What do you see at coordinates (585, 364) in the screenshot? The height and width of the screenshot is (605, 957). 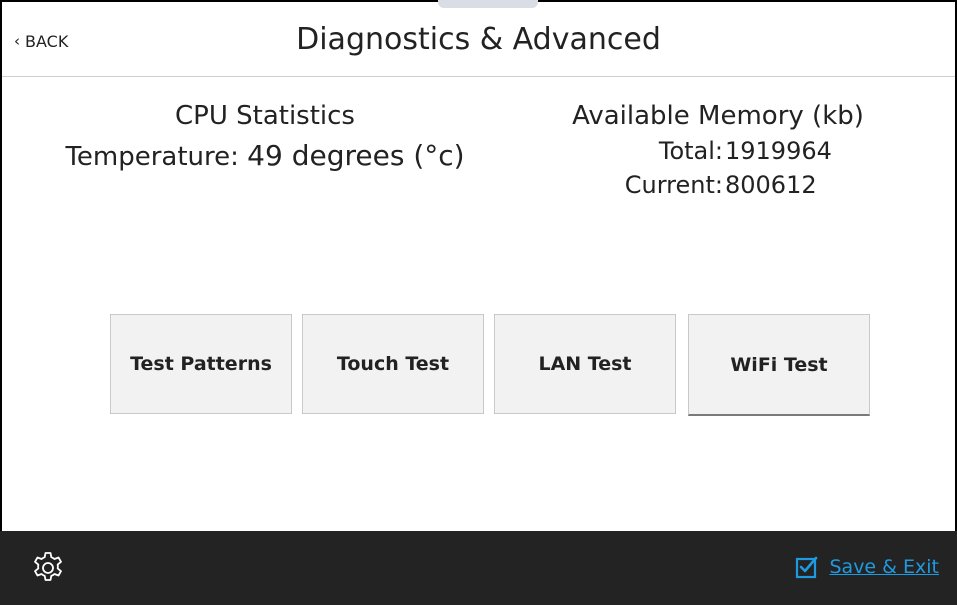 I see `lan-test-button: LAN Test` at bounding box center [585, 364].